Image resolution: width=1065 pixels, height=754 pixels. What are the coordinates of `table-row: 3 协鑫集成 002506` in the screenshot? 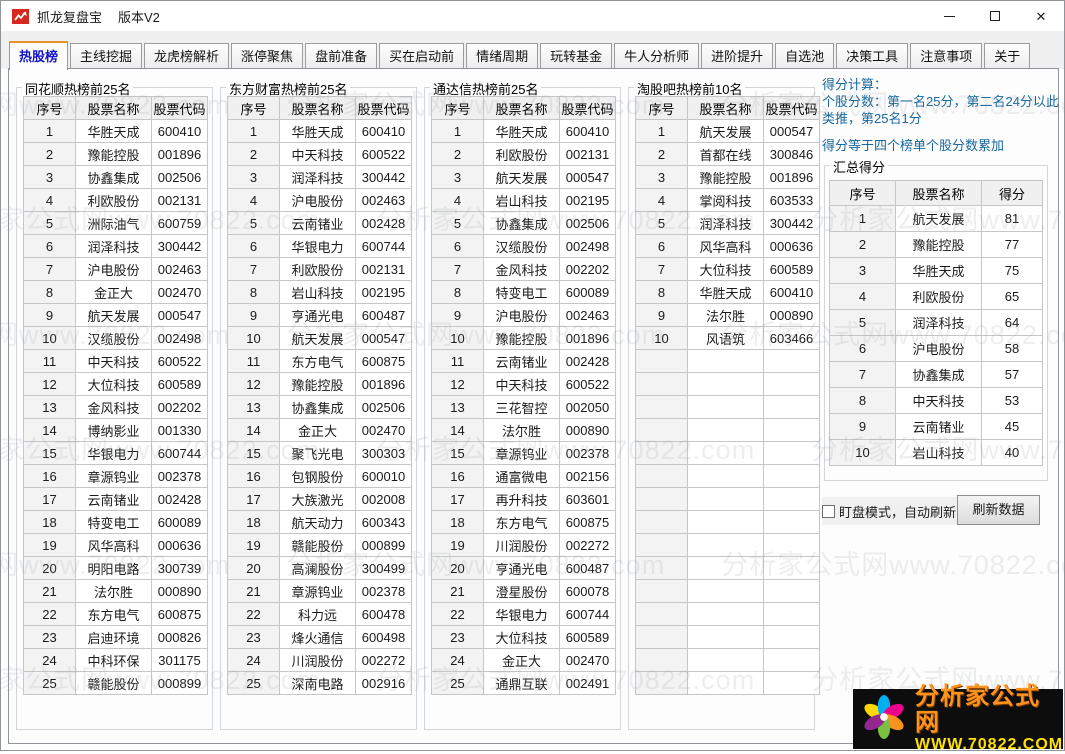 It's located at (115, 177).